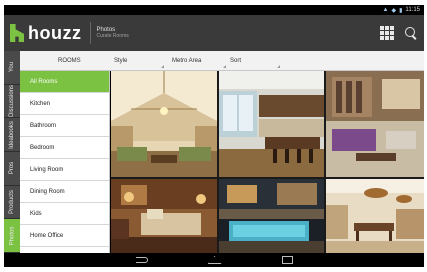 The height and width of the screenshot is (272, 427). Describe the element at coordinates (64, 214) in the screenshot. I see `room-item-kids: Kids` at that location.